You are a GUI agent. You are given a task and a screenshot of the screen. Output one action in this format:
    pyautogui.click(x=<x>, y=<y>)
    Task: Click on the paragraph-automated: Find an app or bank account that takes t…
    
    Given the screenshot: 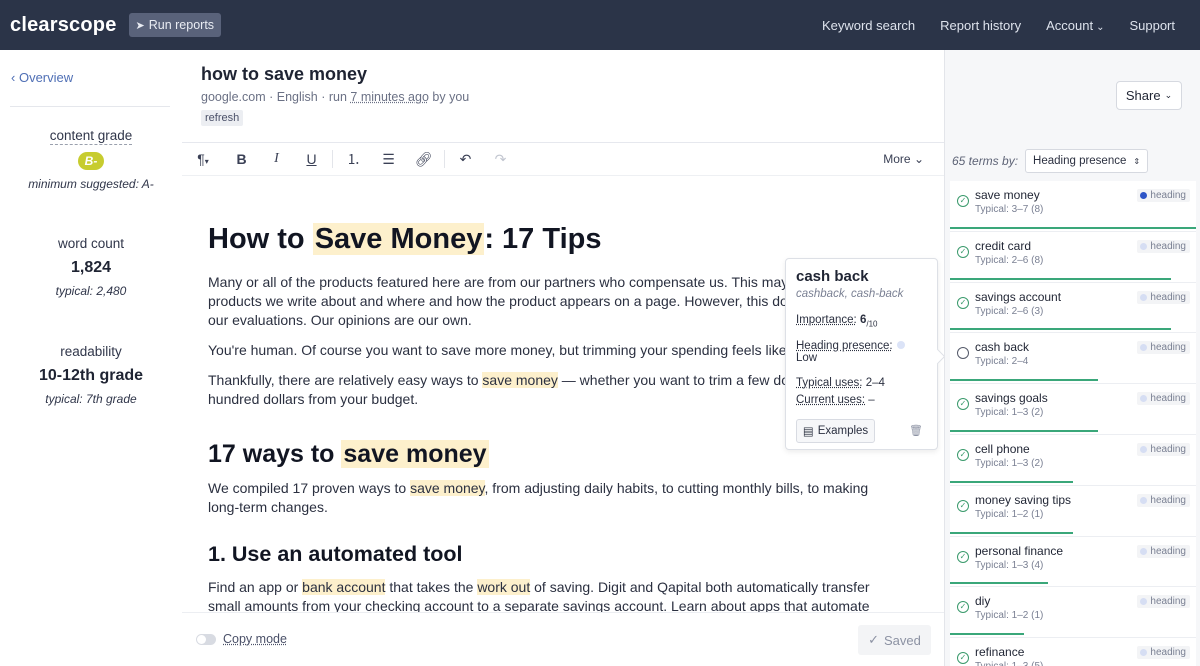 What is the action you would take?
    pyautogui.click(x=553, y=595)
    